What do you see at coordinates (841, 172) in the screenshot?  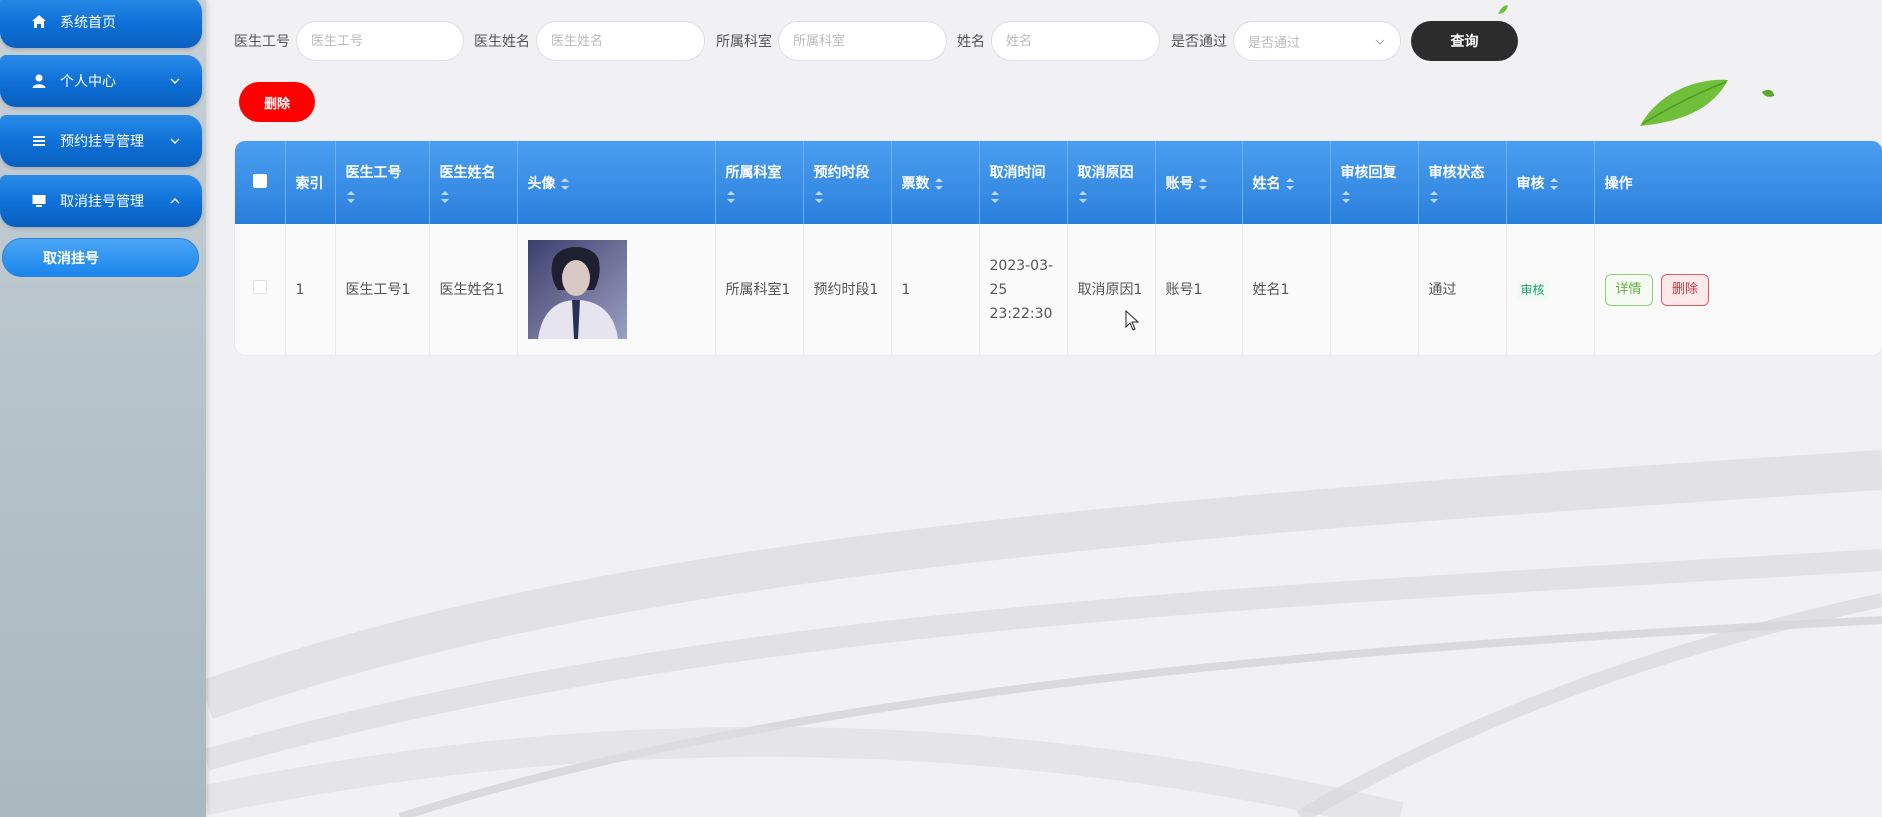 I see `header-label: 预约时段` at bounding box center [841, 172].